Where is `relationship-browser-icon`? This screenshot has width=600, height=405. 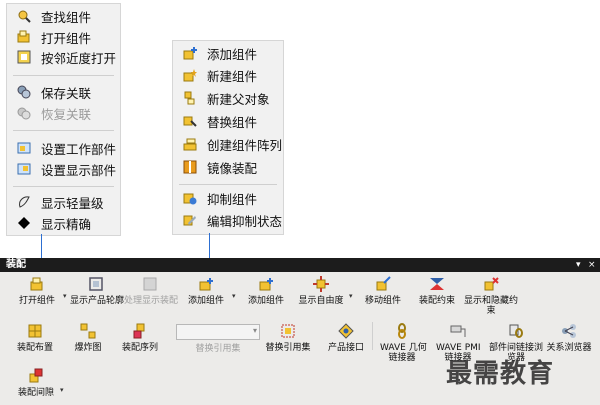 relationship-browser-icon is located at coordinates (569, 331).